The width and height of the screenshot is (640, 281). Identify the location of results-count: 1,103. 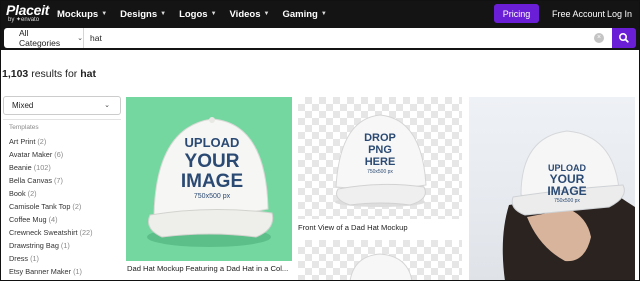
(15, 74).